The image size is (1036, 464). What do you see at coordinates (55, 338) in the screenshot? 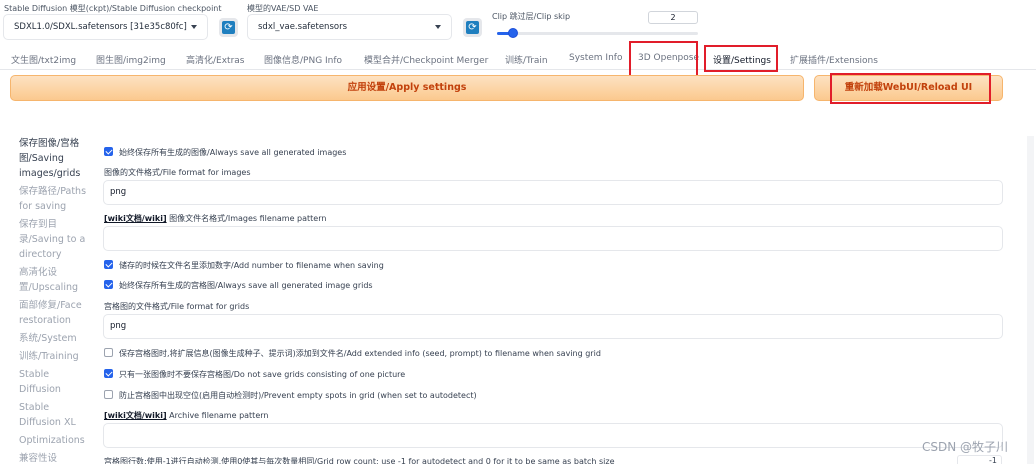
I see `nav-item-system: 系统/System` at bounding box center [55, 338].